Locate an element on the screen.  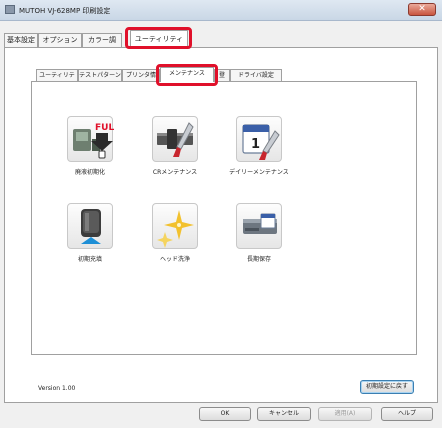
cancel-button: キャンセル is located at coordinates (284, 414).